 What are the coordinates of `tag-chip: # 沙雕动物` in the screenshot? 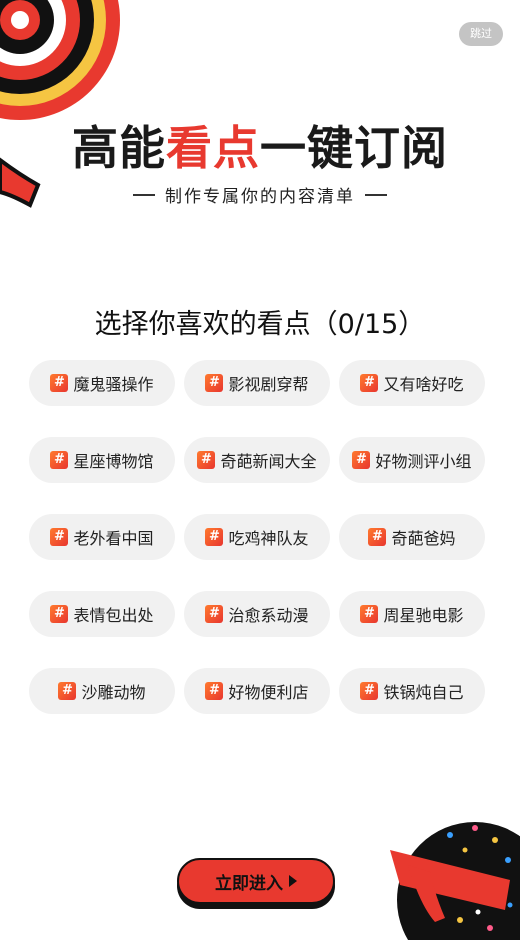 It's located at (102, 691).